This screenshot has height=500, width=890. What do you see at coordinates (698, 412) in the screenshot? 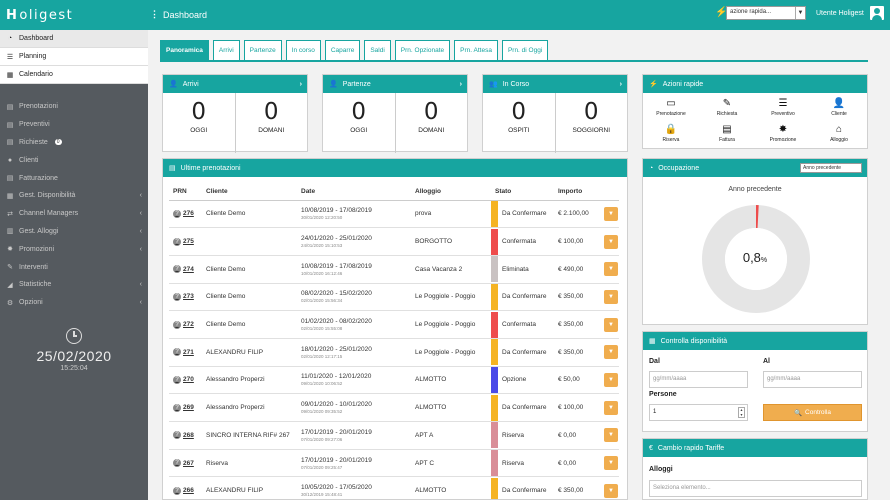
I see `persons-input: 1 ▲ ▼` at bounding box center [698, 412].